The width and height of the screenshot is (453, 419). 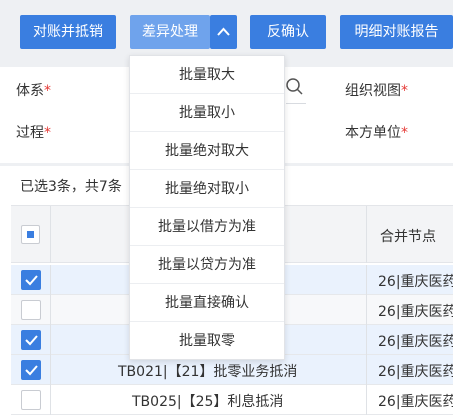 What do you see at coordinates (207, 151) in the screenshot?
I see `menu-item-batch-abs-max: 批量绝对取大` at bounding box center [207, 151].